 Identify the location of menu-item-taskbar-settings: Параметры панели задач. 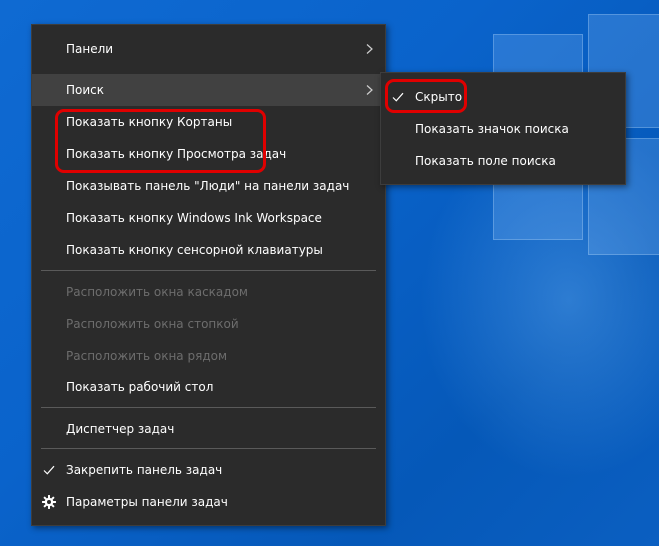
(208, 502).